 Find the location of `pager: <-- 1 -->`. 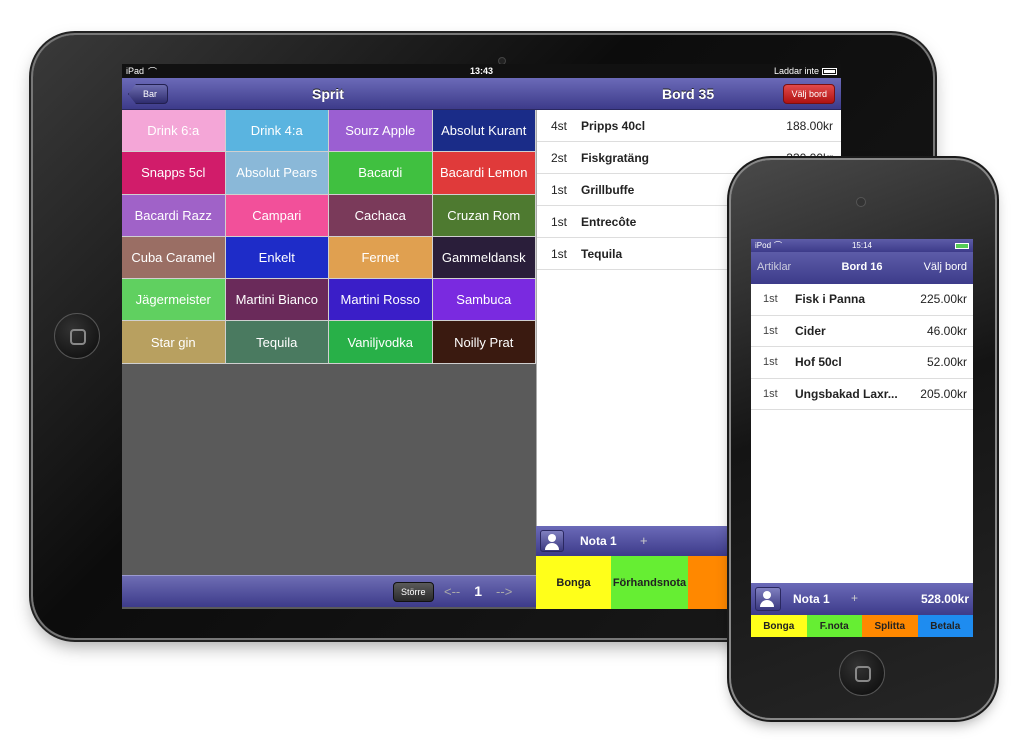

pager: <-- 1 --> is located at coordinates (478, 591).